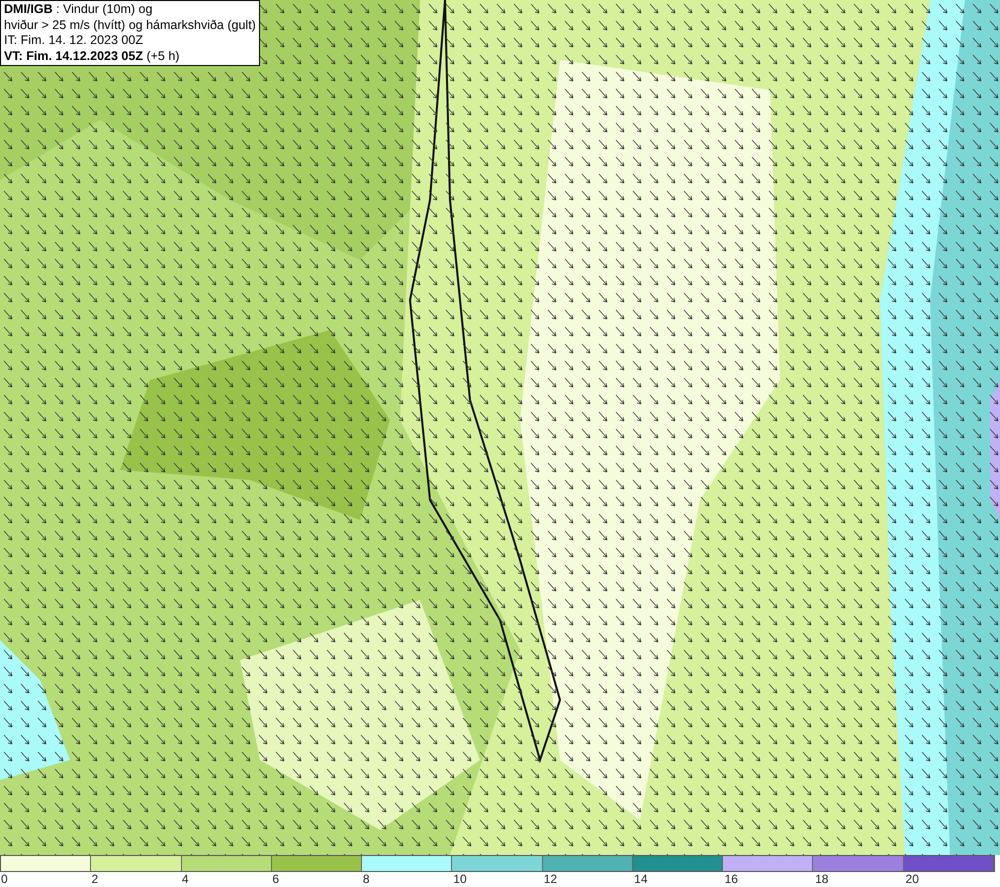 This screenshot has height=887, width=1000. What do you see at coordinates (641, 879) in the screenshot?
I see `legend-tick-label: 14` at bounding box center [641, 879].